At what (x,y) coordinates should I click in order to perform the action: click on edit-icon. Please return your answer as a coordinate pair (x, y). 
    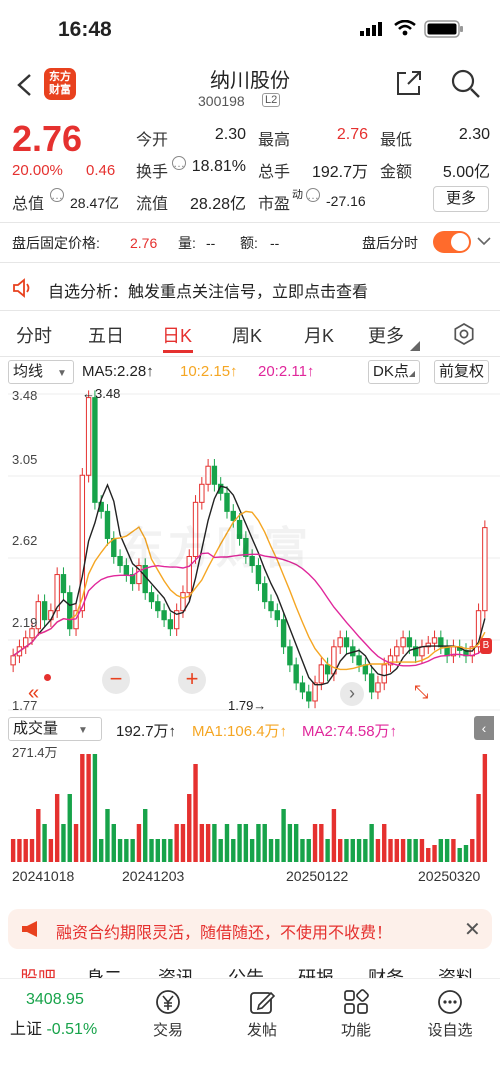
    Looking at the image, I should click on (262, 1002).